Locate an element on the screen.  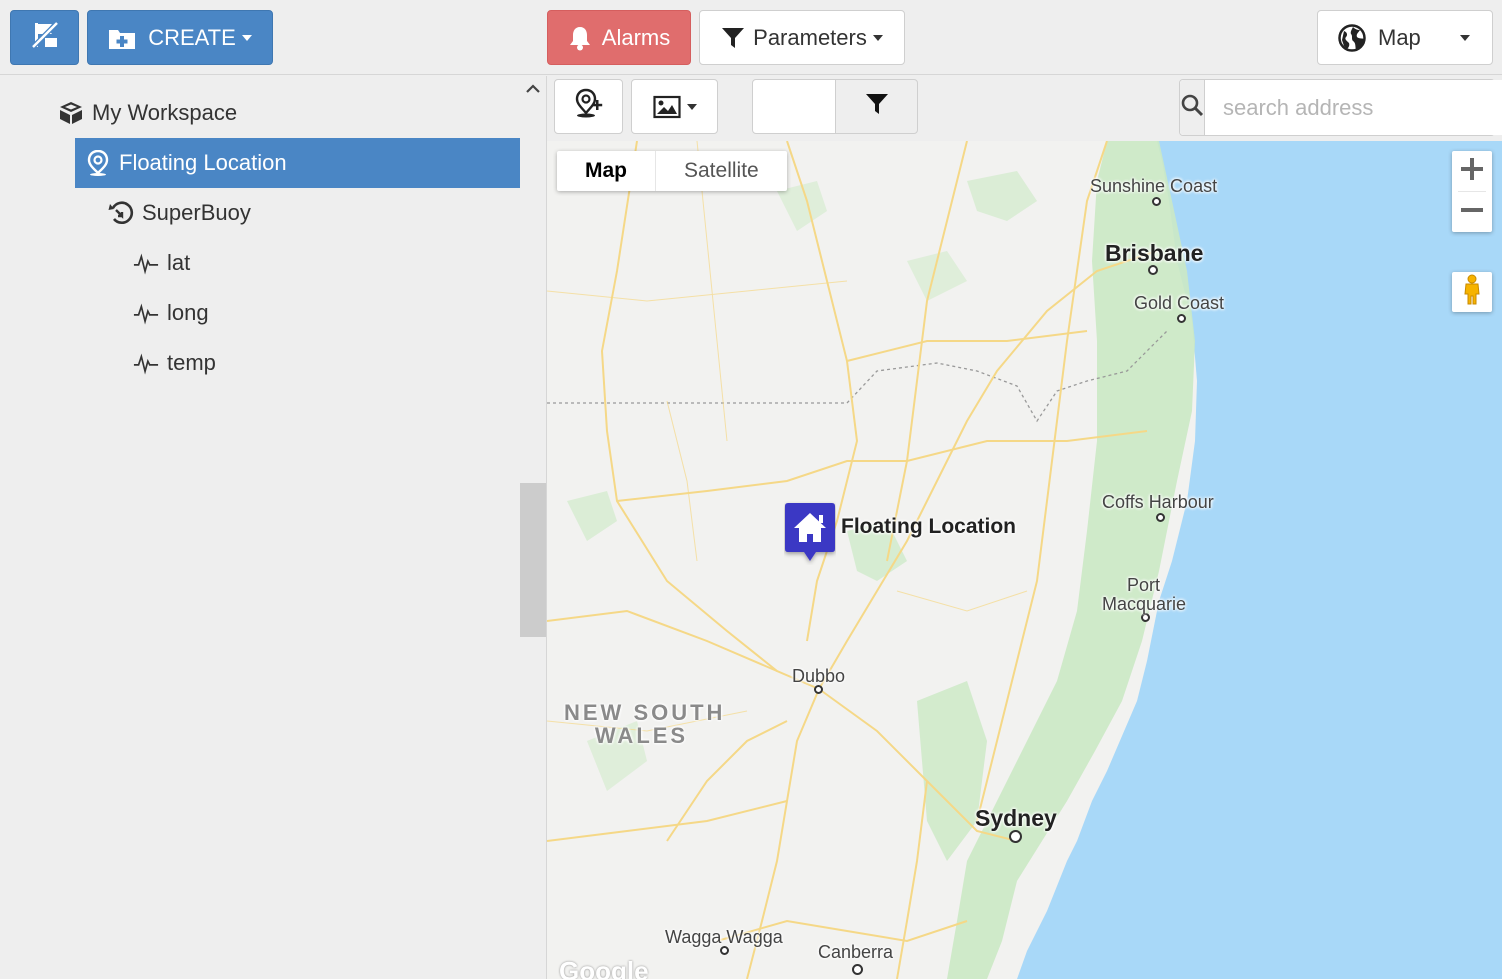
tree-item-label: My Workspace is located at coordinates (165, 112).